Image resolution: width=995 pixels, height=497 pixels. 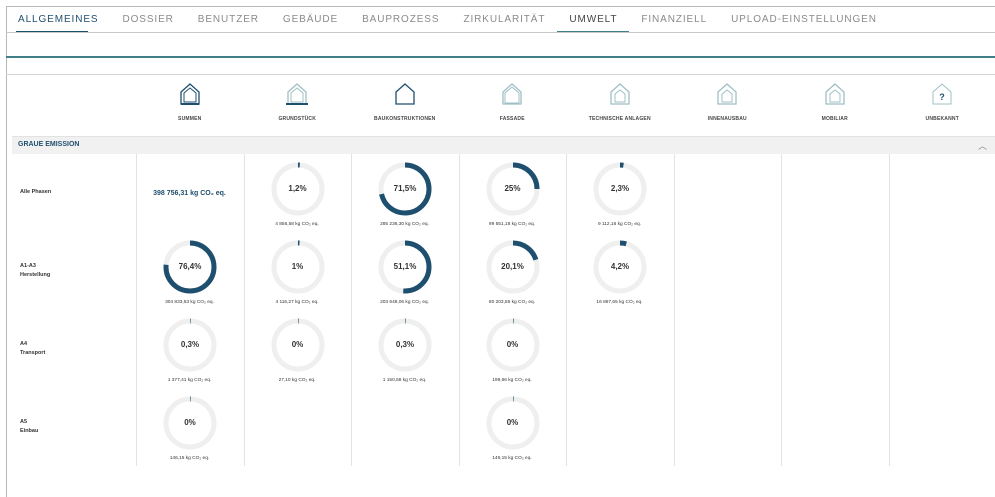 What do you see at coordinates (400, 21) in the screenshot?
I see `tab-bauprozess: BAUPROZESS` at bounding box center [400, 21].